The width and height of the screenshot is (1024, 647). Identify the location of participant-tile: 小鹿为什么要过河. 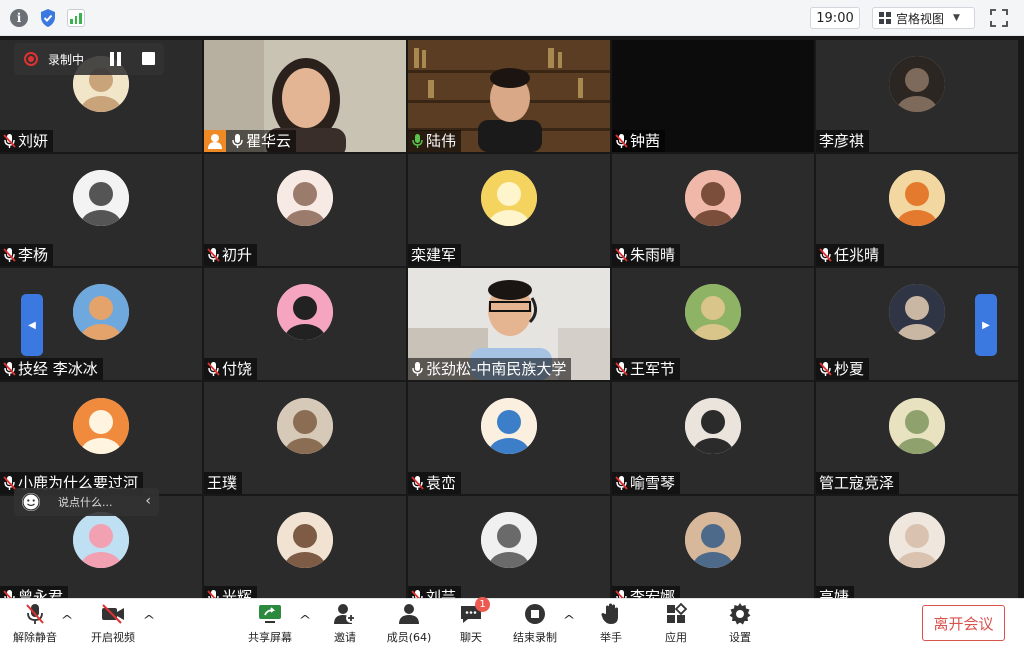
(101, 438).